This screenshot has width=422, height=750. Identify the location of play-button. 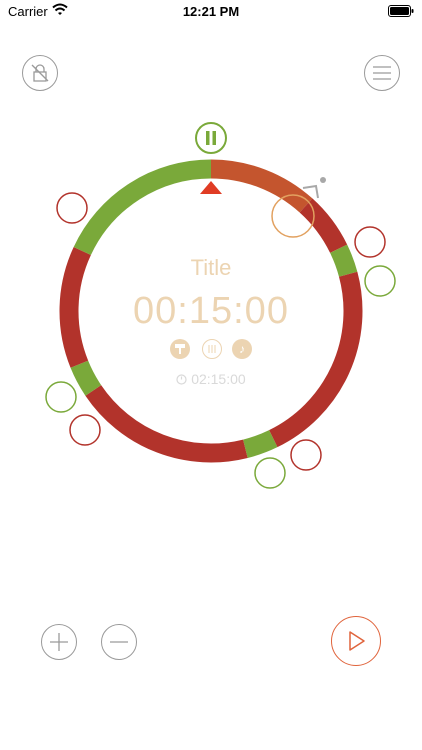
(356, 641).